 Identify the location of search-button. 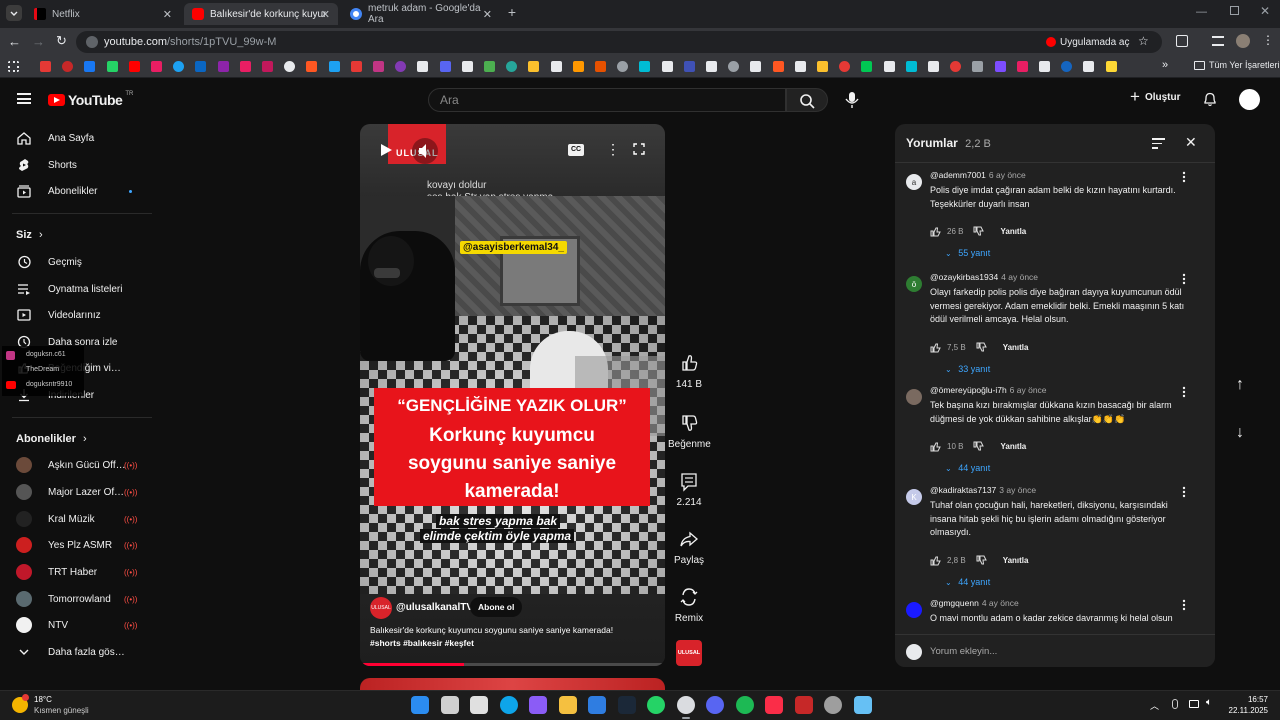
(807, 100).